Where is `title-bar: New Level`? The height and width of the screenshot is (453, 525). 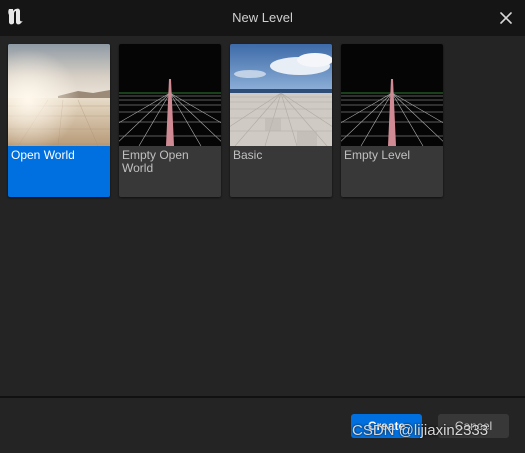 title-bar: New Level is located at coordinates (262, 18).